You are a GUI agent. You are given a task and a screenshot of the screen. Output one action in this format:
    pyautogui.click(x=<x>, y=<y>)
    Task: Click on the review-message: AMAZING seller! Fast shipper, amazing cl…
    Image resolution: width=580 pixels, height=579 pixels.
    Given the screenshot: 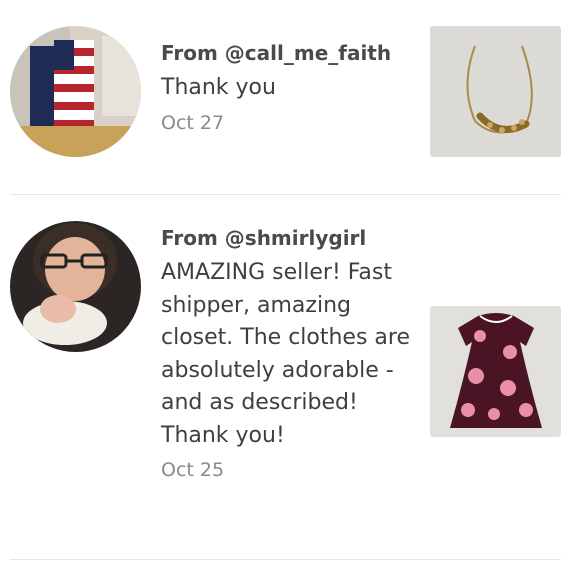 What is the action you would take?
    pyautogui.click(x=285, y=354)
    